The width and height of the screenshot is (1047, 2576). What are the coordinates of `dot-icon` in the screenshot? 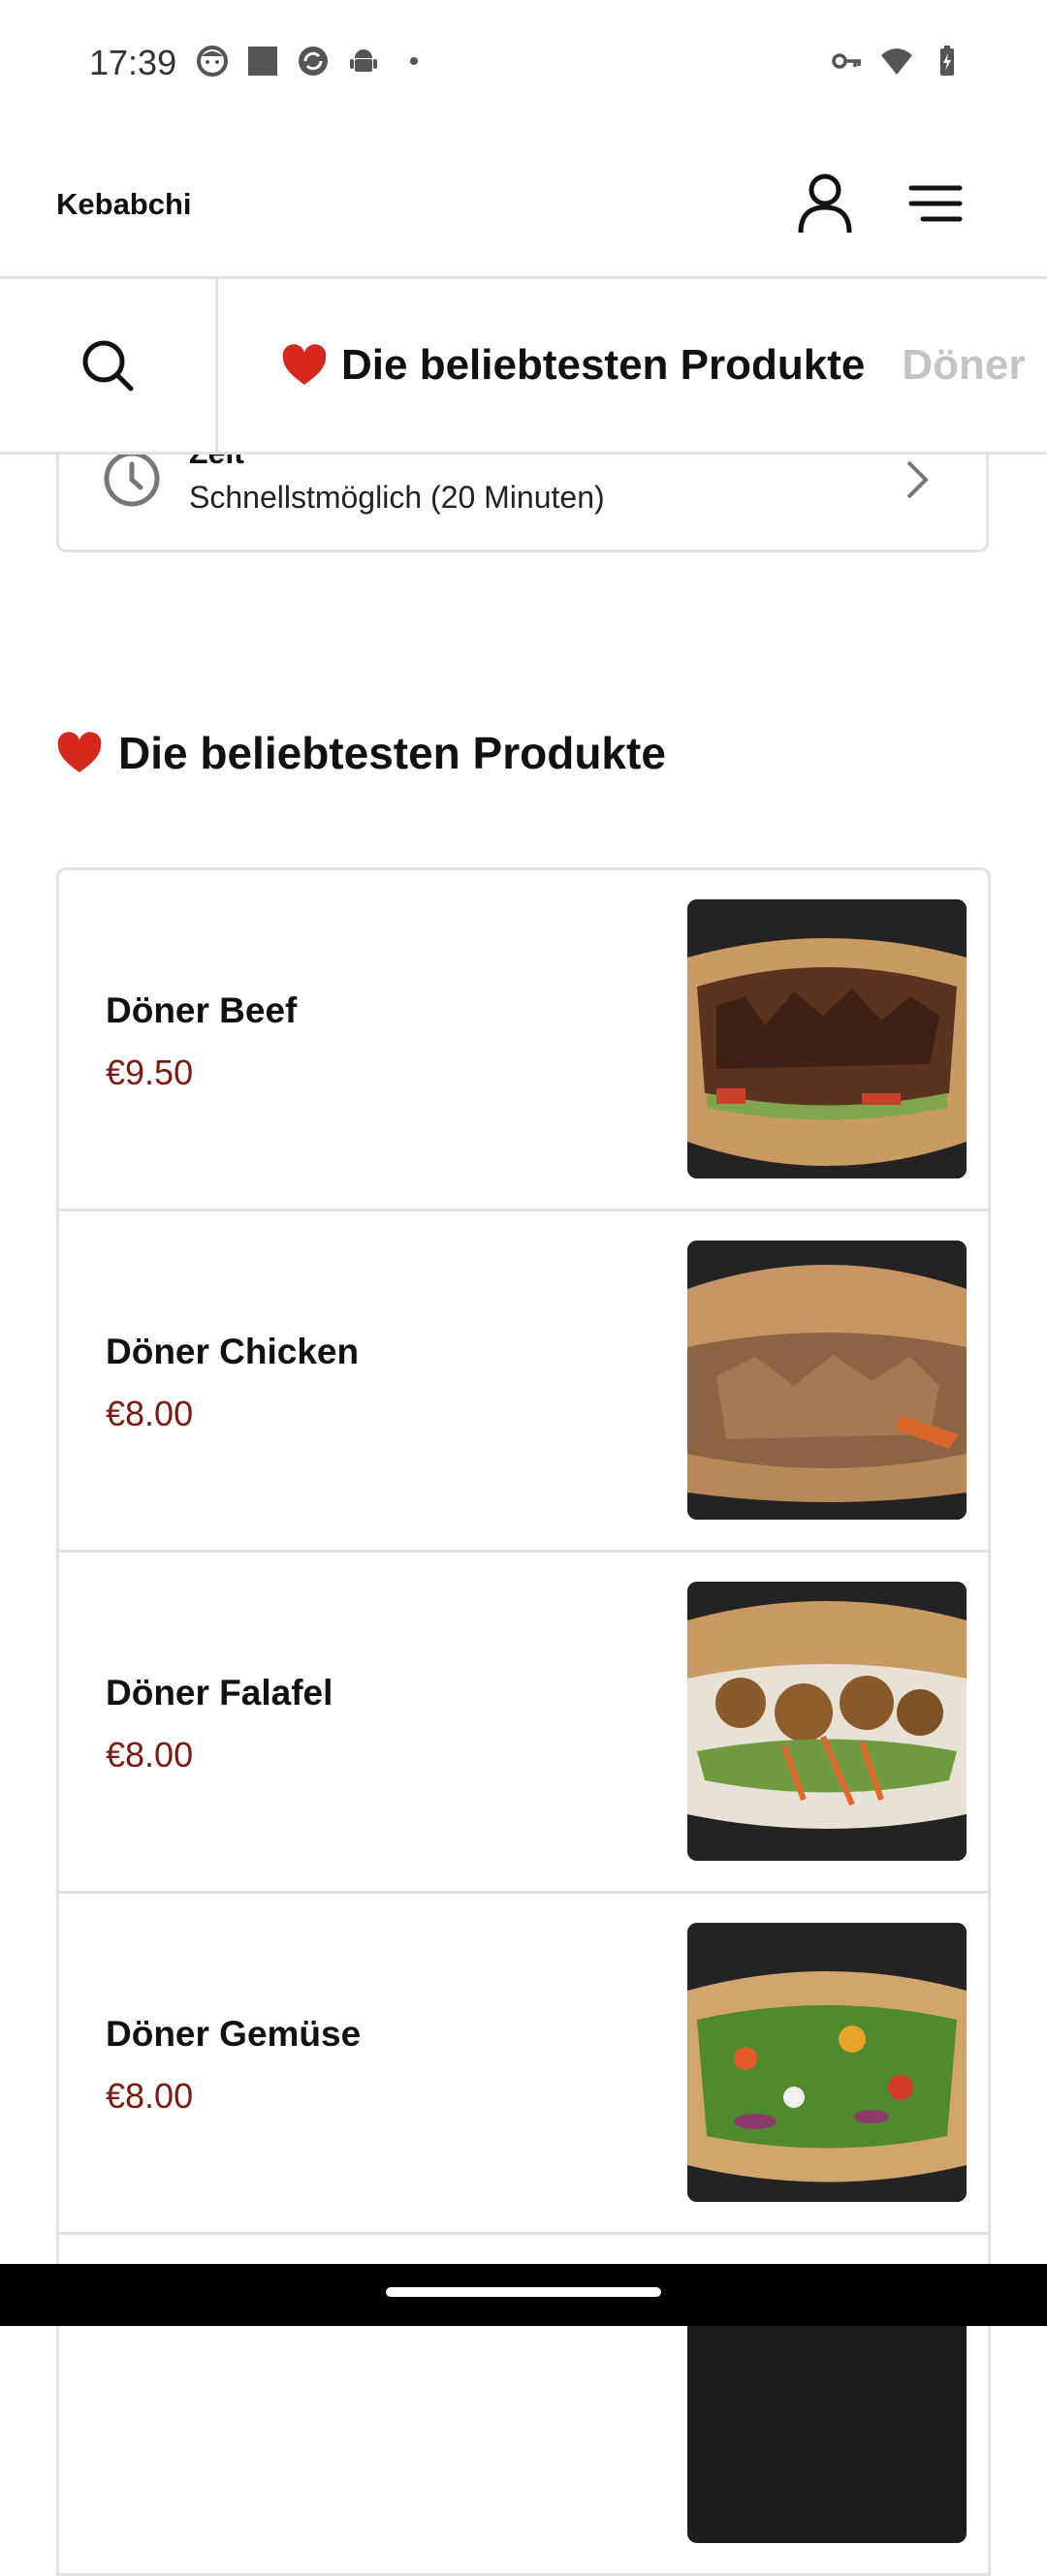 It's located at (414, 61).